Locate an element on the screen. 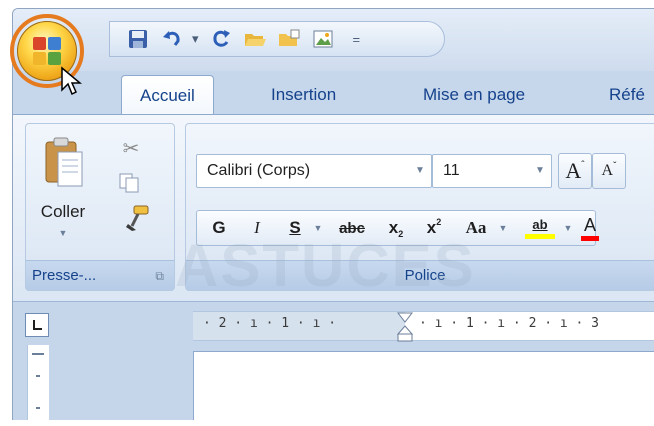 The height and width of the screenshot is (426, 654). new-folder-icon is located at coordinates (289, 39).